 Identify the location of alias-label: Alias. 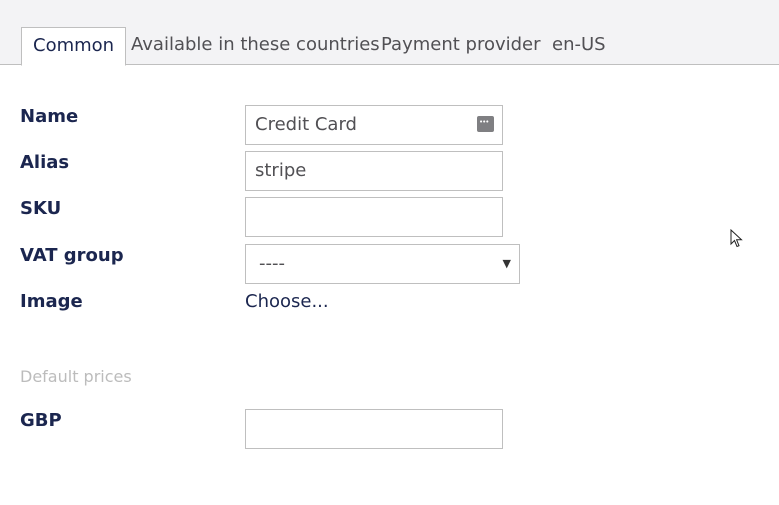
(45, 162).